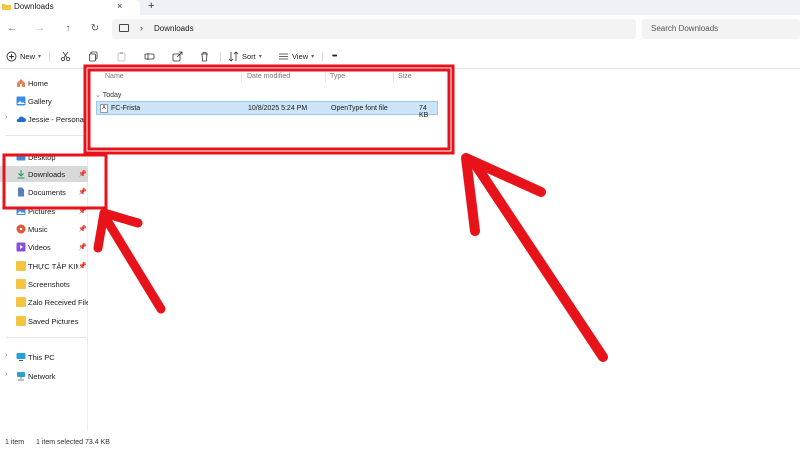 The image size is (800, 450). I want to click on search-input: Search Downloads, so click(721, 29).